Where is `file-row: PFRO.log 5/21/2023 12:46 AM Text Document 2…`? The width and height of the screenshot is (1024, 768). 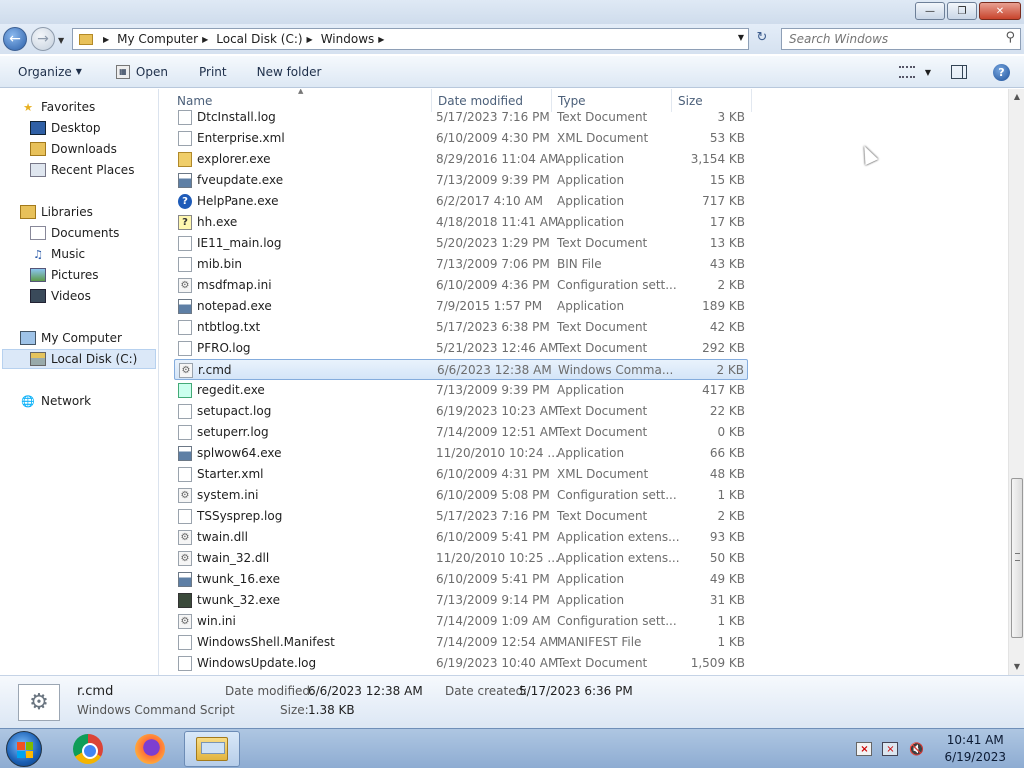 file-row: PFRO.log 5/21/2023 12:46 AM Text Document 2… is located at coordinates (461, 348).